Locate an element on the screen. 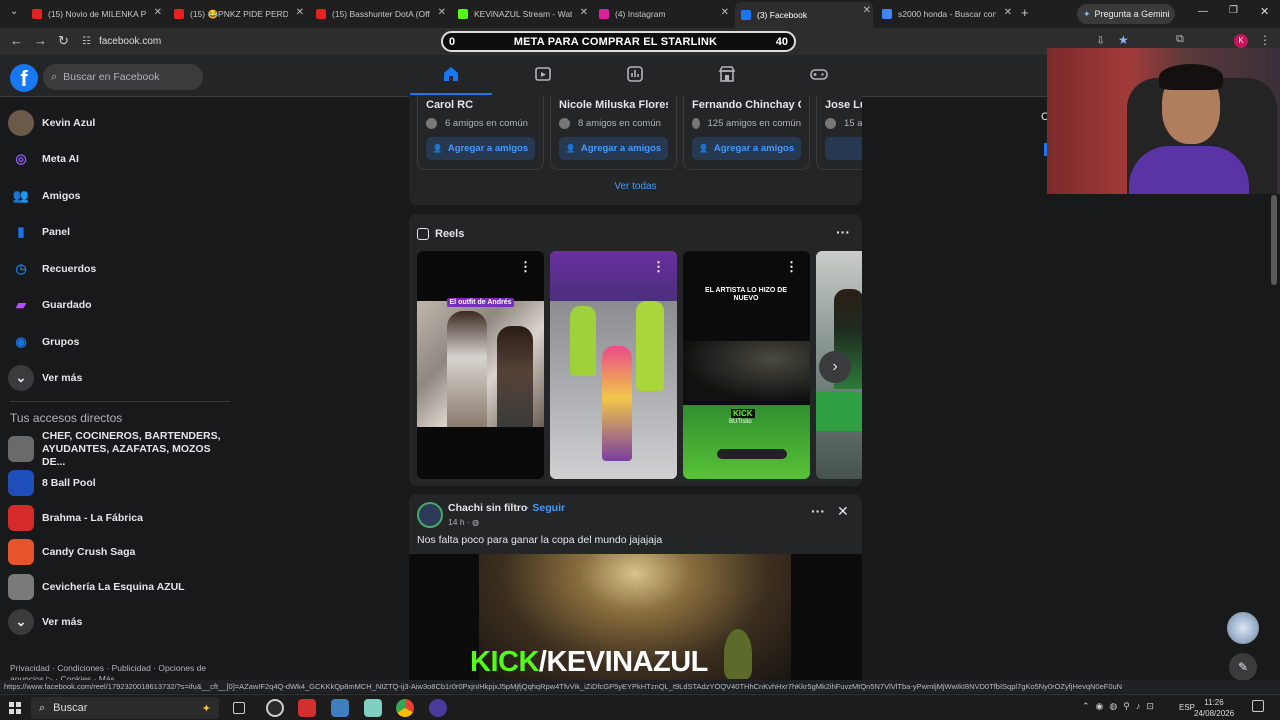 The width and height of the screenshot is (1280, 720). sidebar-item: Kevin Azul is located at coordinates (51, 123).